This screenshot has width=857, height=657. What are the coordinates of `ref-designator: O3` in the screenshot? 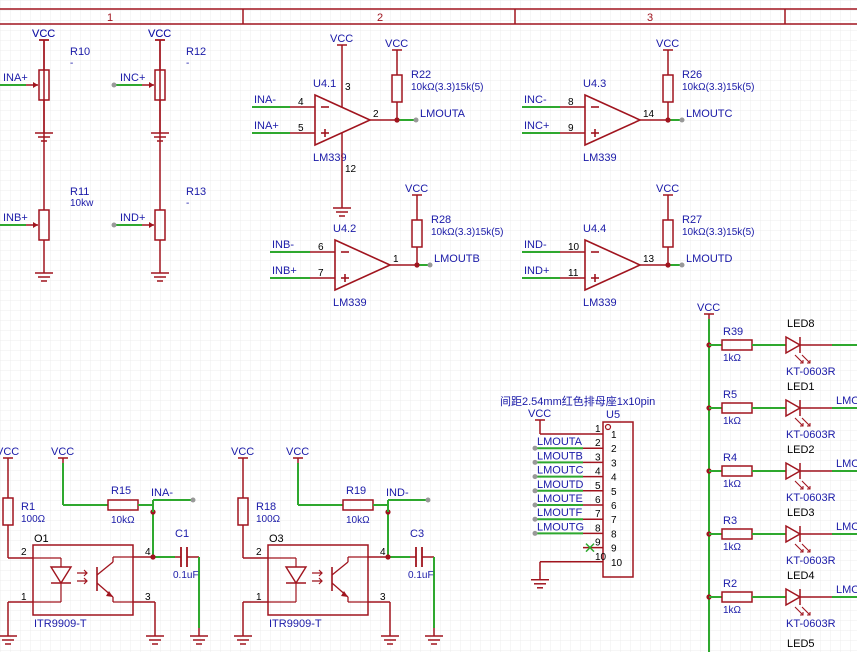 It's located at (276, 539).